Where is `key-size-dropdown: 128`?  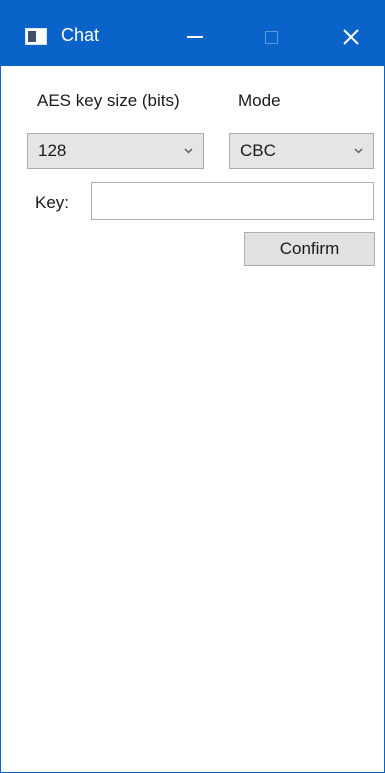
key-size-dropdown: 128 is located at coordinates (115, 151).